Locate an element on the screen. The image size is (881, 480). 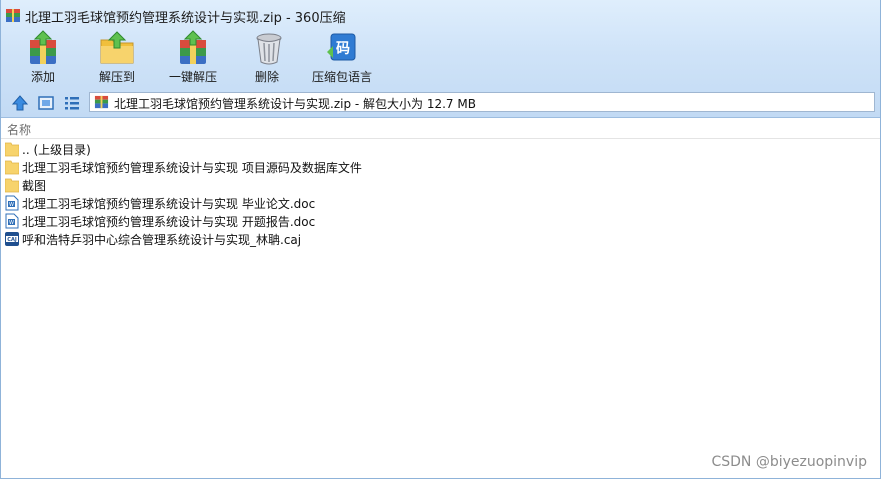
list-item-name: 呼和浩特乒羽中心综合管理系统设计与实现_林聃.caj is located at coordinates (162, 240).